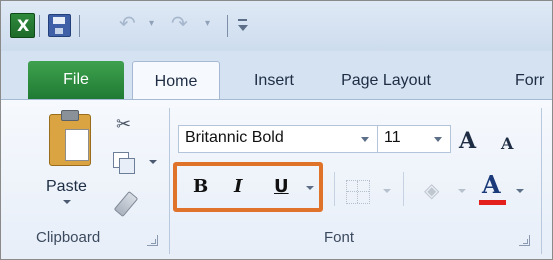 Image resolution: width=553 pixels, height=260 pixels. Describe the element at coordinates (467, 141) in the screenshot. I see `grow-font-icon: A` at that location.